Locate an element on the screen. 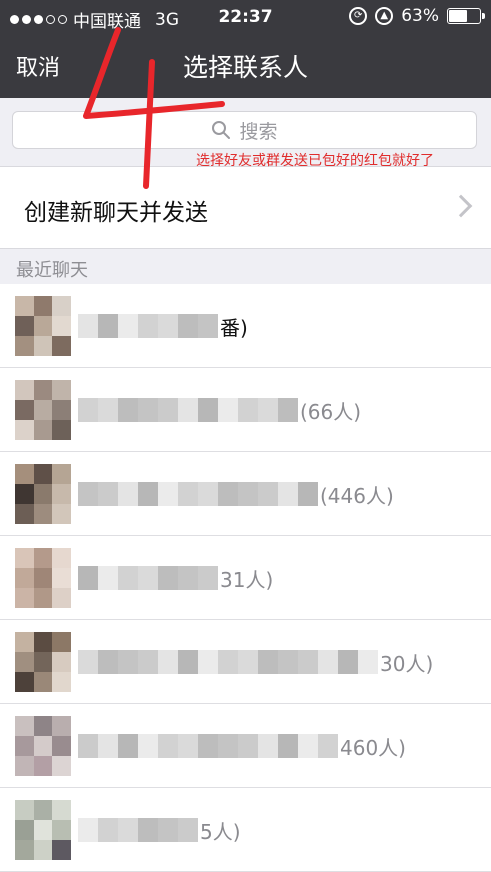 This screenshot has width=491, height=872. chat-row: 31人) is located at coordinates (245, 578).